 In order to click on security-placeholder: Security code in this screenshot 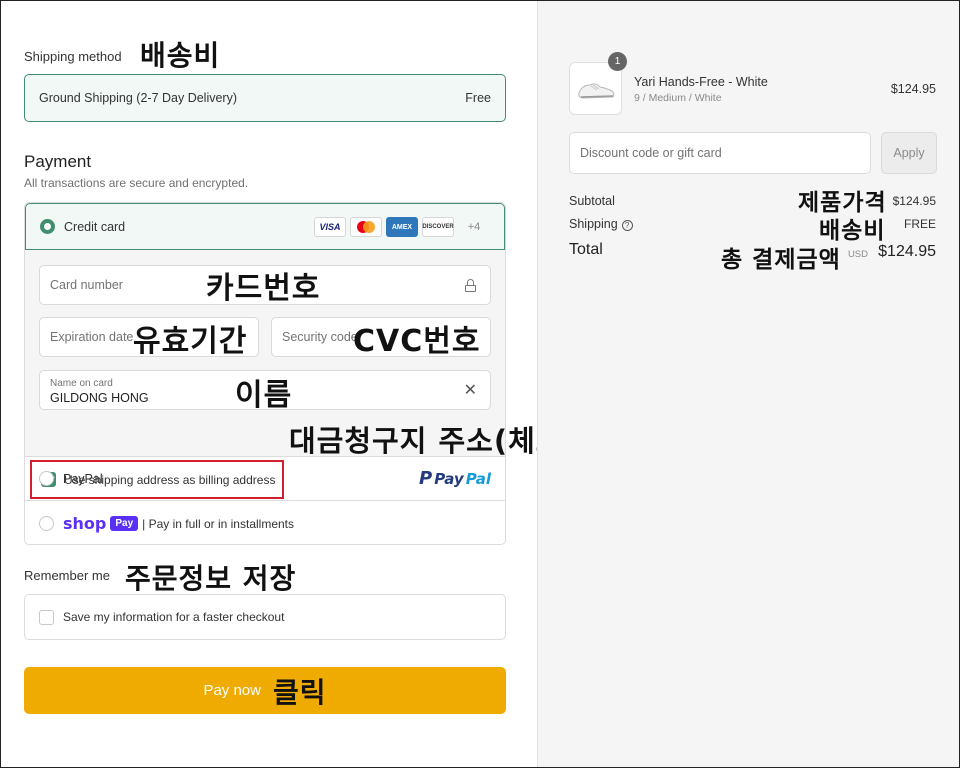, I will do `click(320, 337)`.